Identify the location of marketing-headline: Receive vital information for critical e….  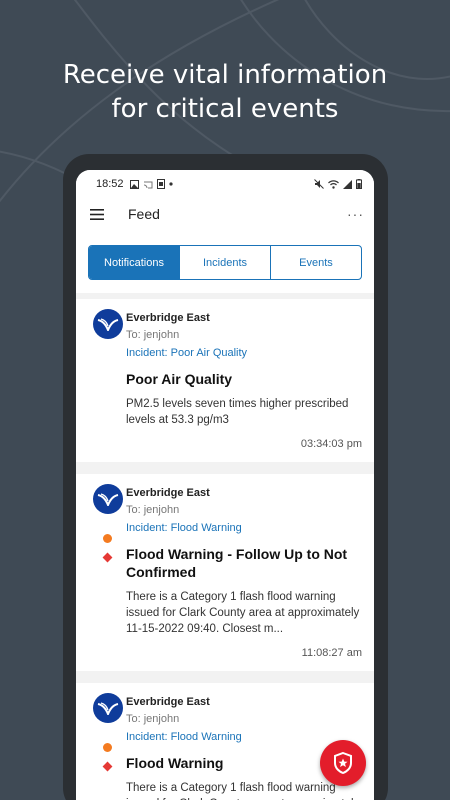
(225, 92).